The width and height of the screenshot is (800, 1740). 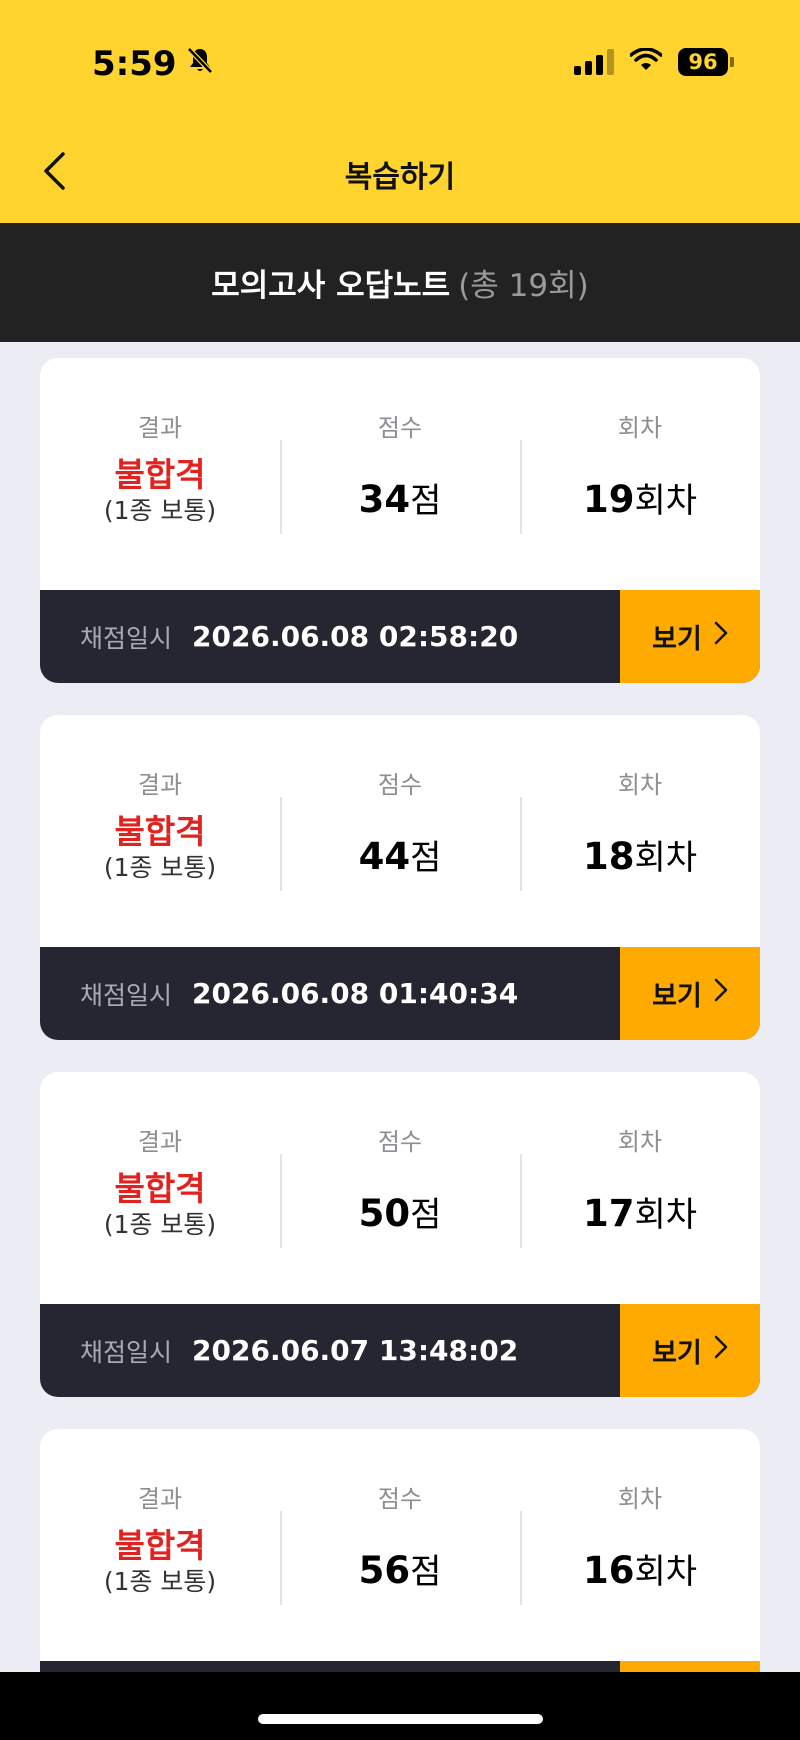 I want to click on round-value: 18회차, so click(x=640, y=854).